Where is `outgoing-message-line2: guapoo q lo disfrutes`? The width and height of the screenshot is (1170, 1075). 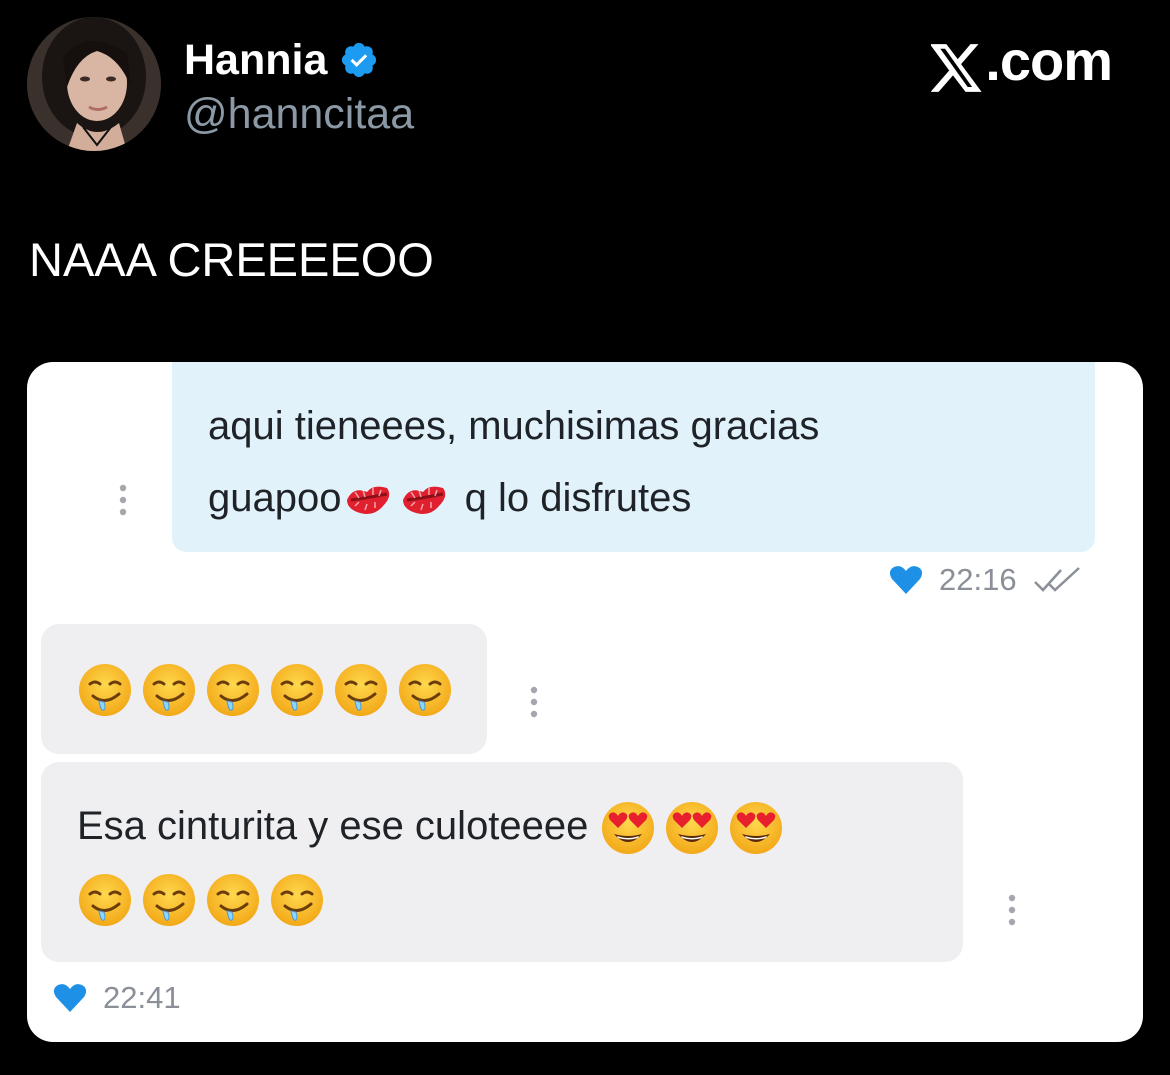
outgoing-message-line2: guapoo q lo disfrutes is located at coordinates (643, 498).